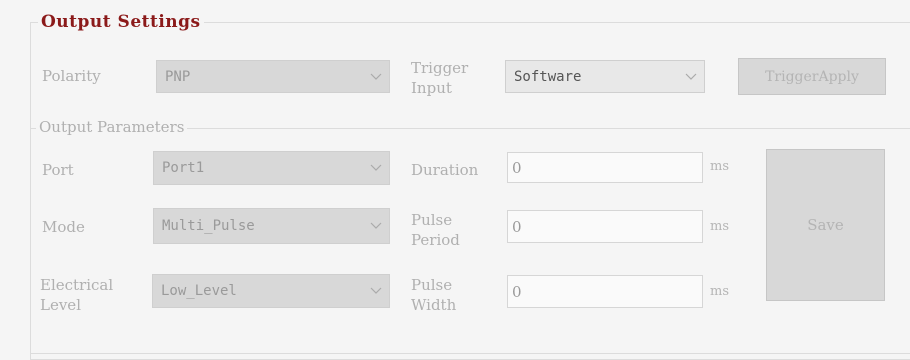 The image size is (910, 360). What do you see at coordinates (825, 225) in the screenshot?
I see `save-button: Save` at bounding box center [825, 225].